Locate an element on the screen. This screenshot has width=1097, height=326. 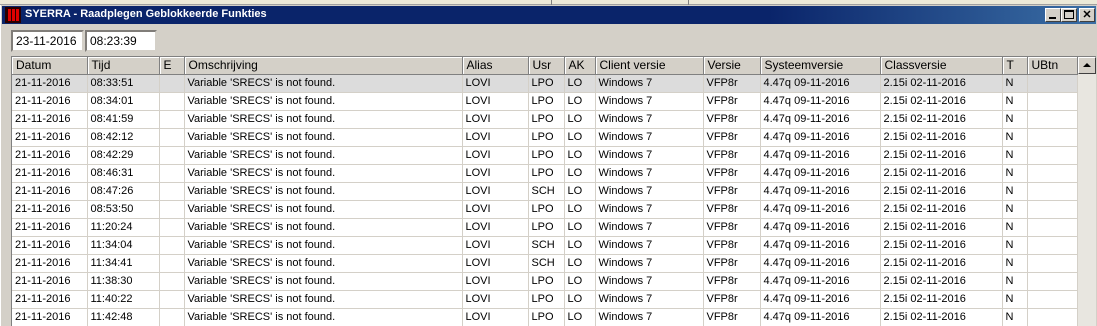
col-client-versie: Client versie is located at coordinates (649, 66).